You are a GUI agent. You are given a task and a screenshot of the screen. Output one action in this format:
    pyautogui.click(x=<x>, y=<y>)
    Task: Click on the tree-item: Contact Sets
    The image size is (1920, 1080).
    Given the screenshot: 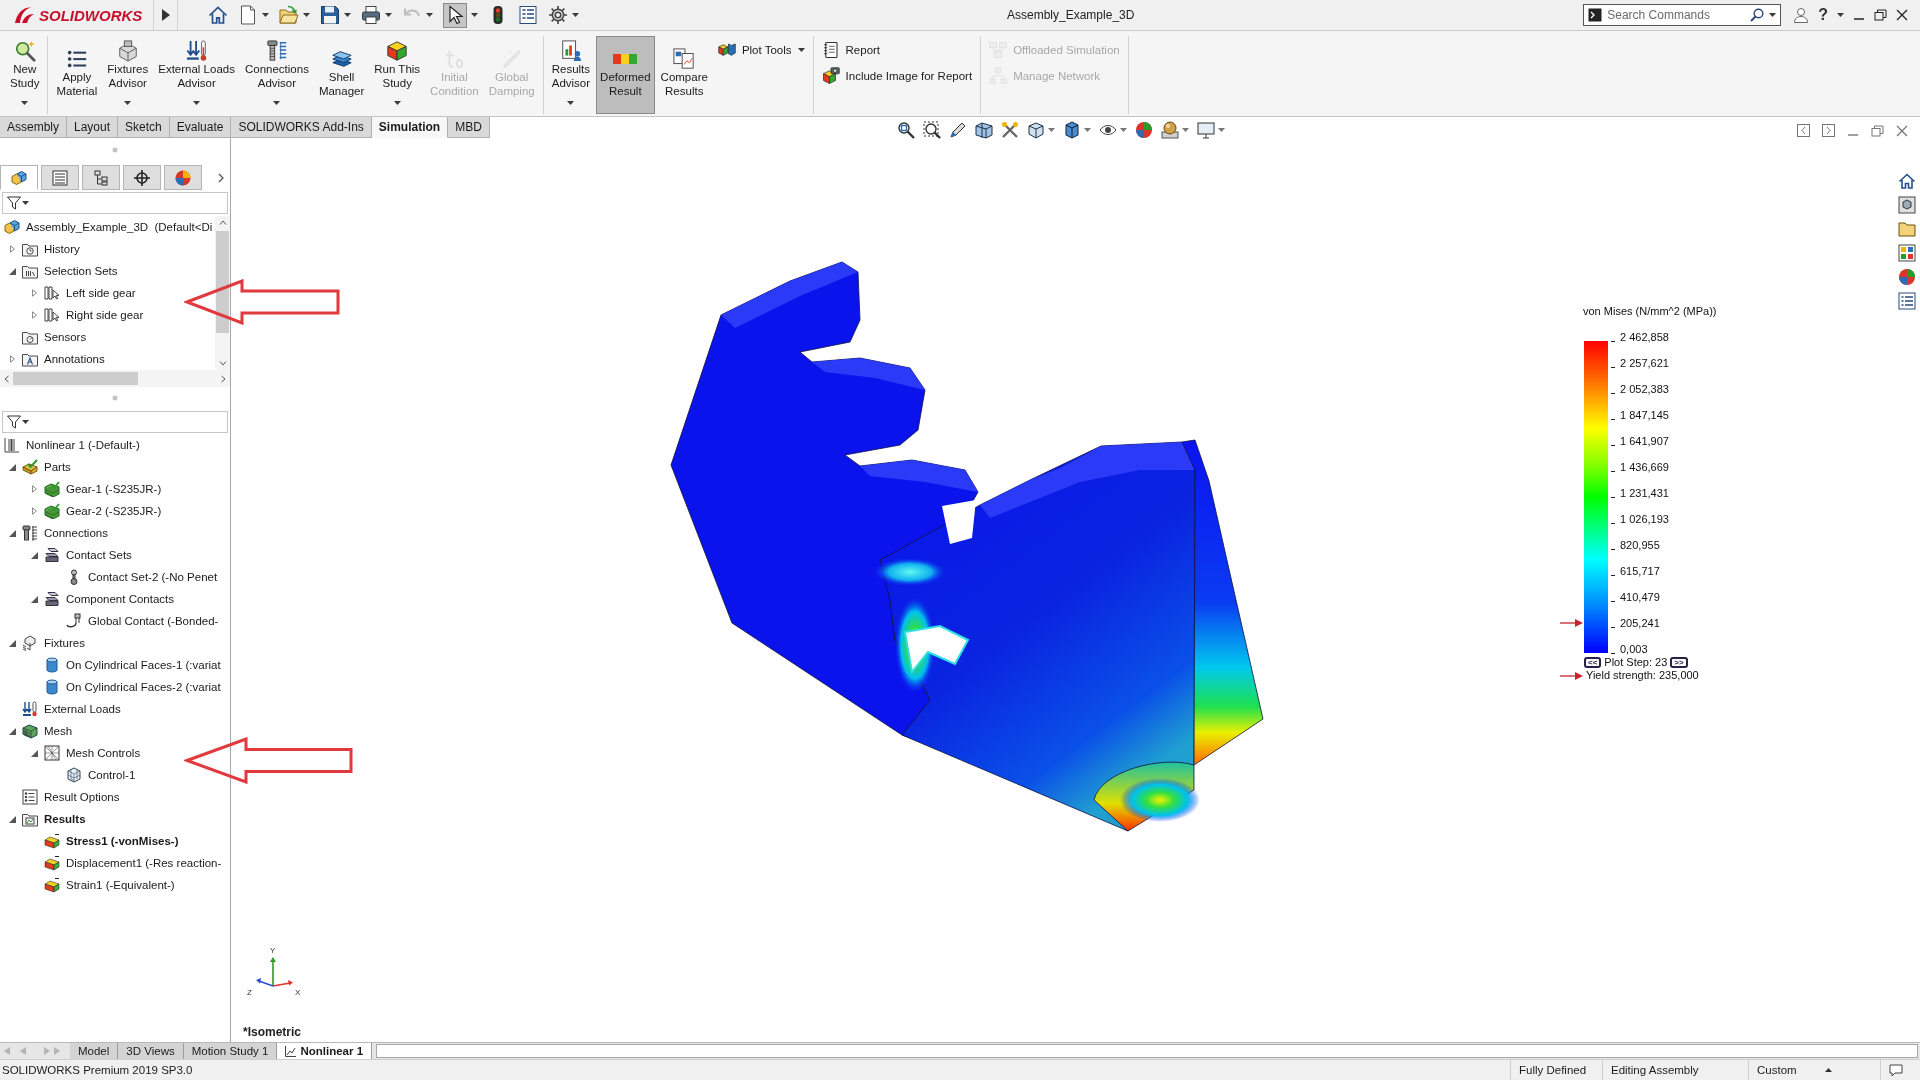 What is the action you would take?
    pyautogui.click(x=99, y=555)
    